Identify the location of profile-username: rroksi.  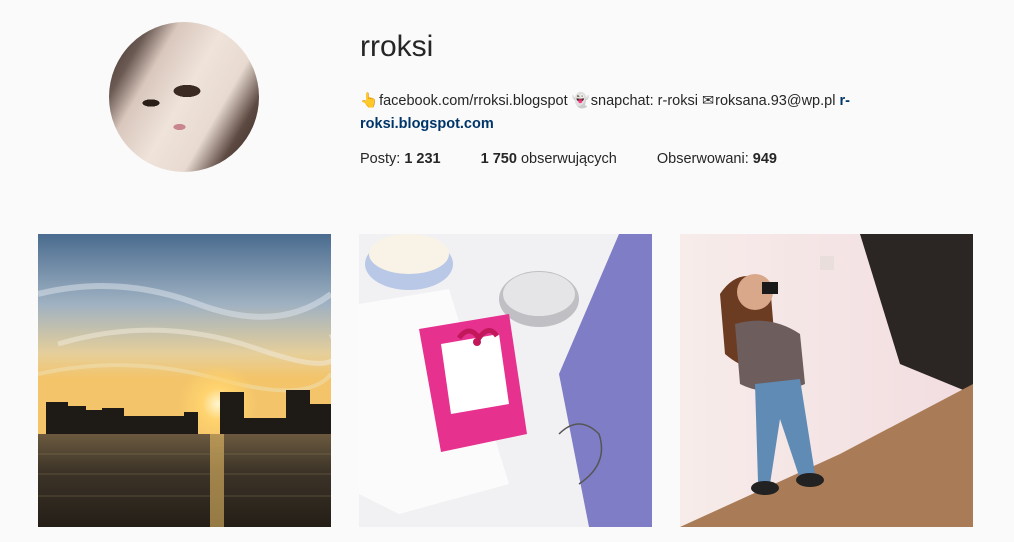
(397, 46).